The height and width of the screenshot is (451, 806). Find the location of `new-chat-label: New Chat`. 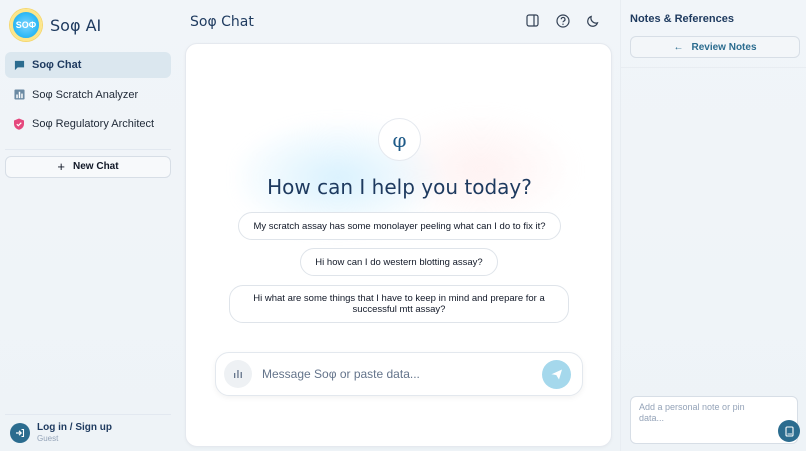

new-chat-label: New Chat is located at coordinates (96, 166).